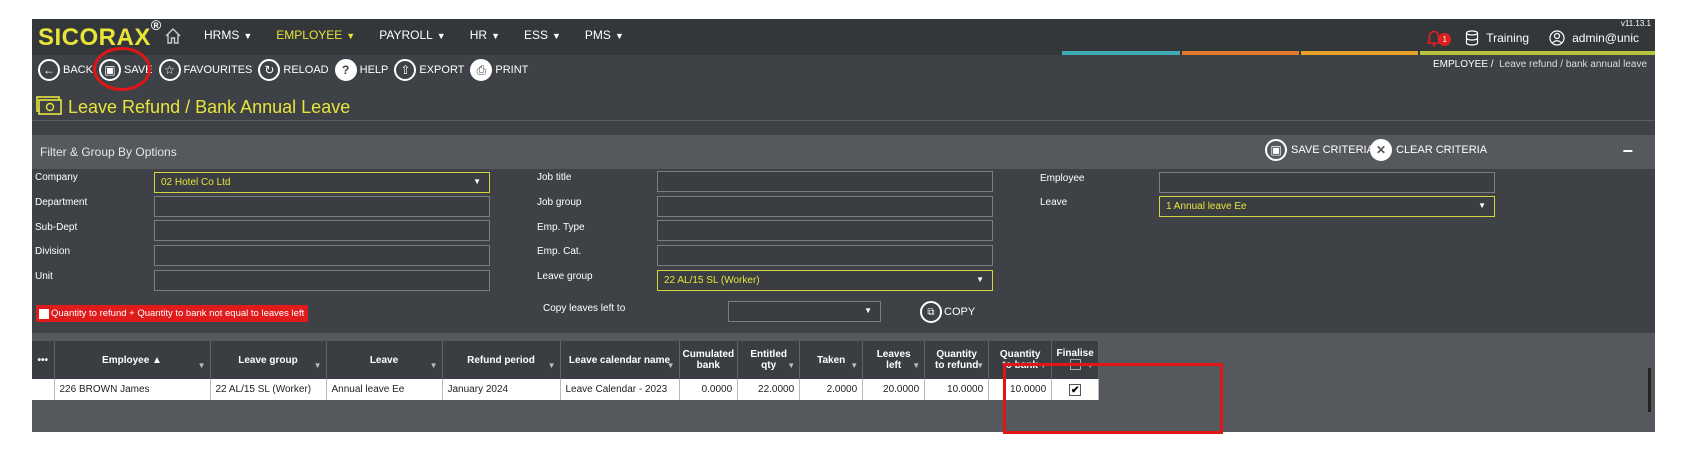 This screenshot has width=1689, height=457. I want to click on back-button: ← BACK, so click(65, 70).